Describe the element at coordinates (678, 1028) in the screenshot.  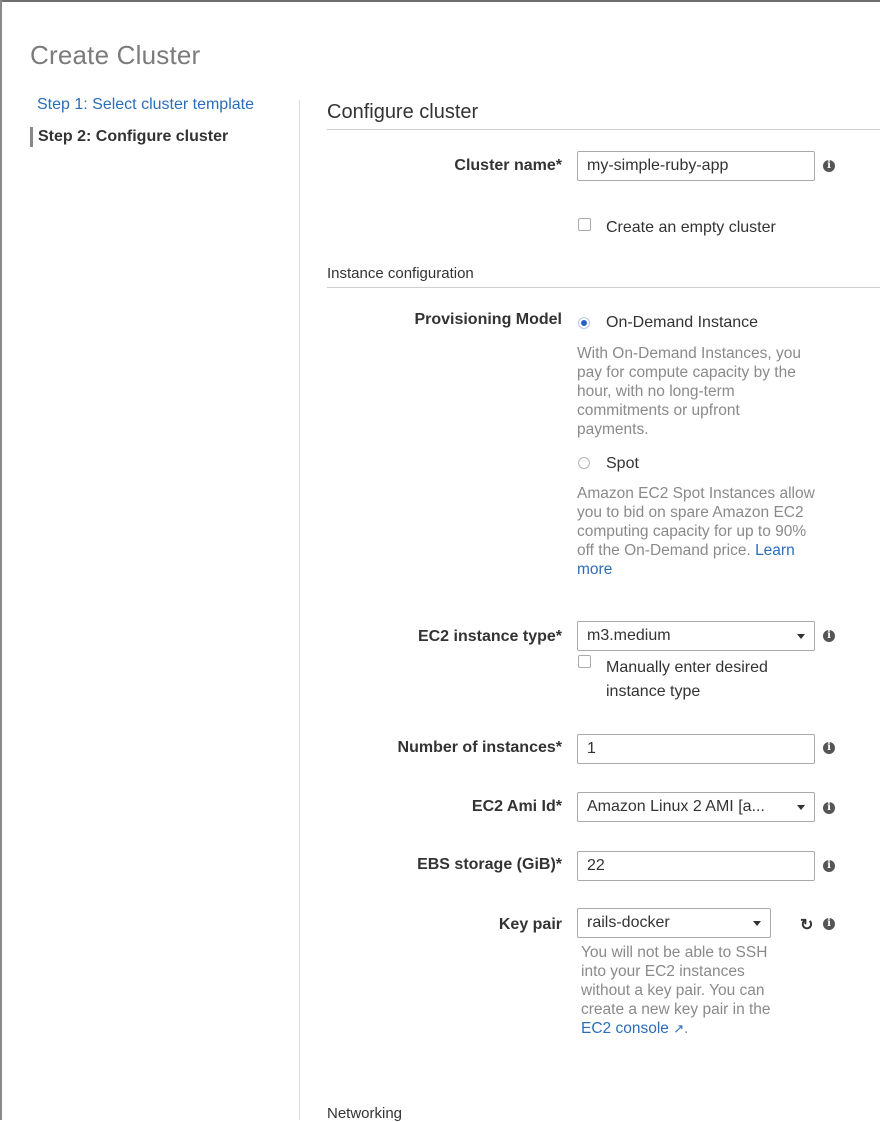
I see `external-link-icon: ↗` at that location.